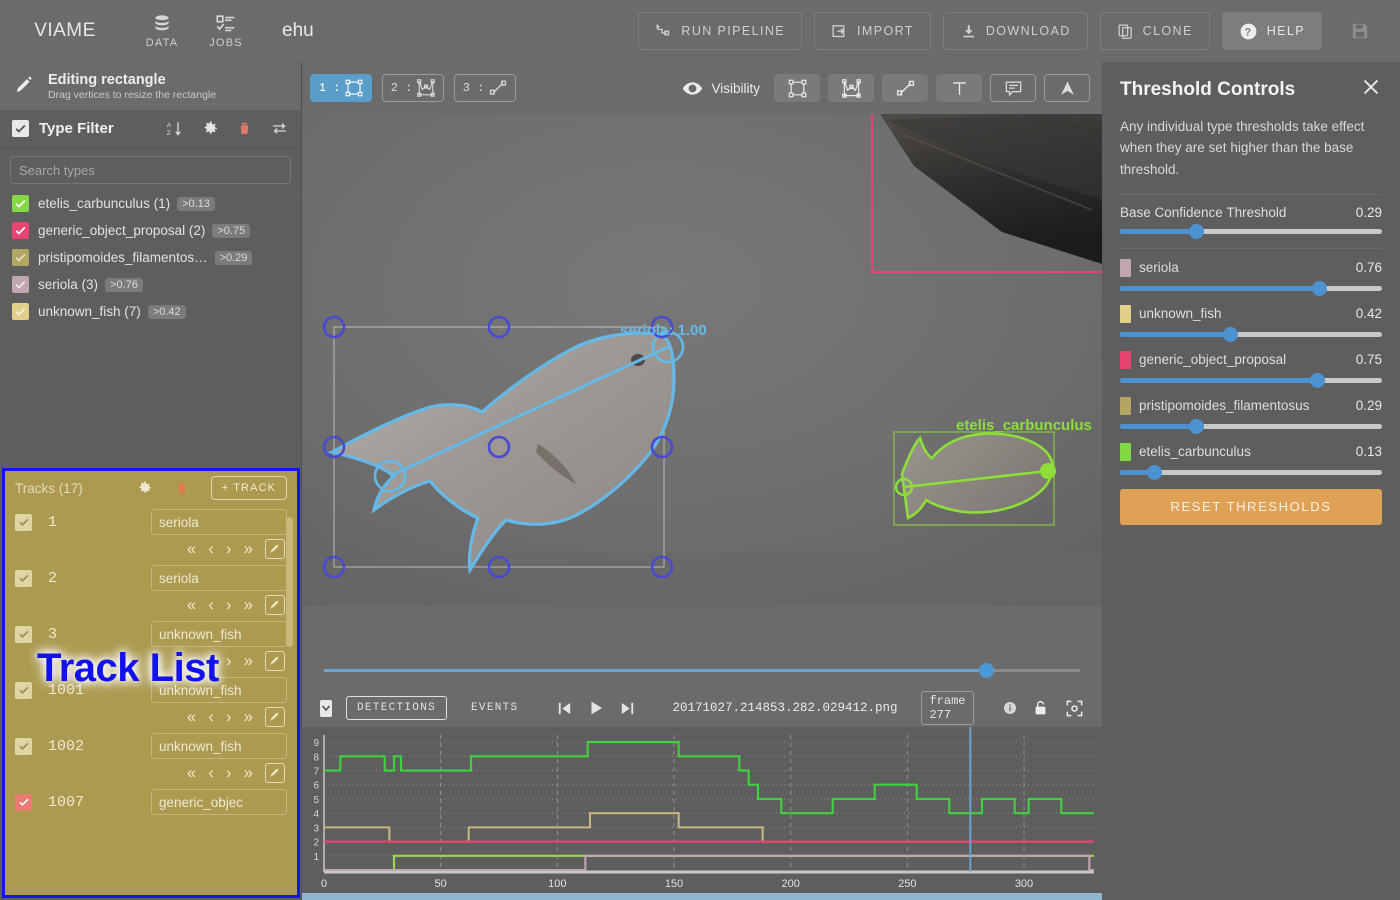  Describe the element at coordinates (959, 88) in the screenshot. I see `visibility-text-button` at that location.